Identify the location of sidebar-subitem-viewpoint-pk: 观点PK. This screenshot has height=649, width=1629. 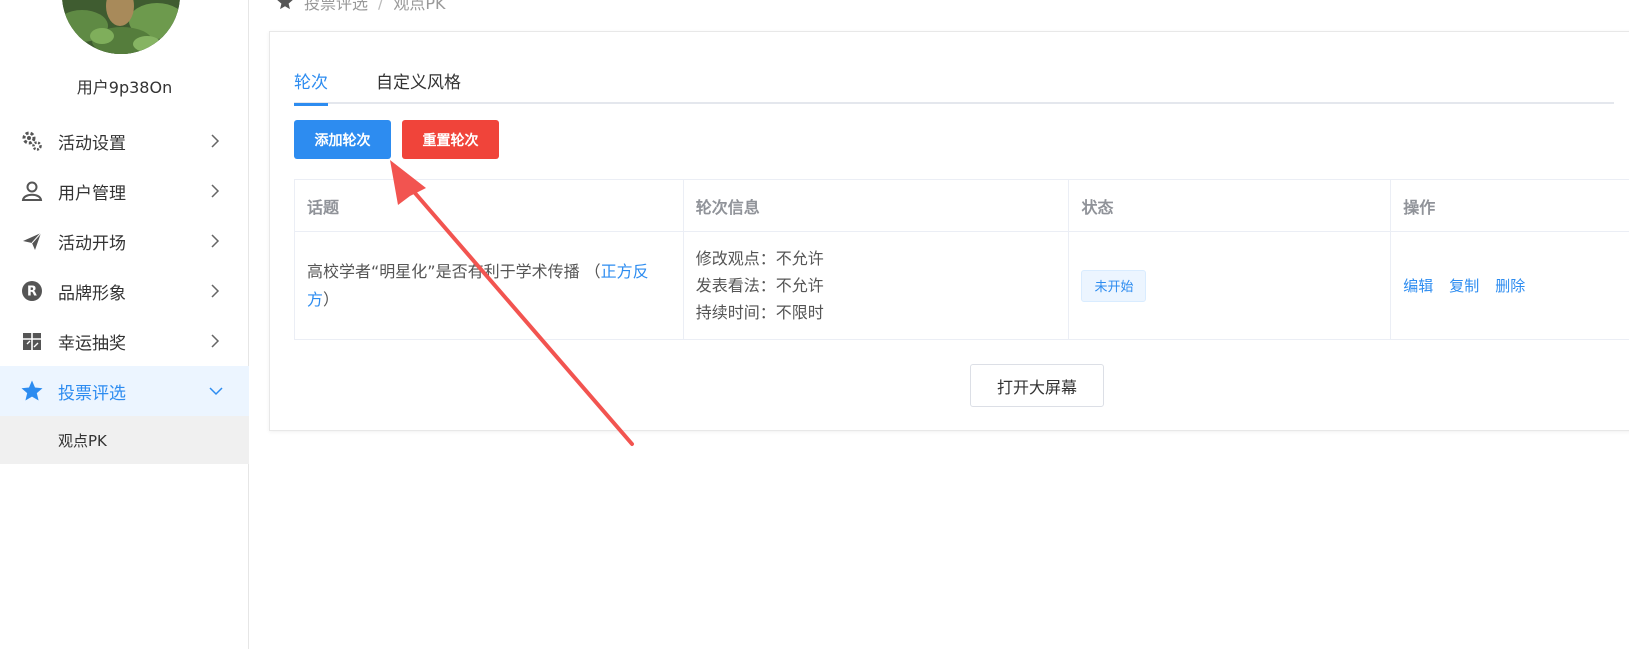
(124, 440).